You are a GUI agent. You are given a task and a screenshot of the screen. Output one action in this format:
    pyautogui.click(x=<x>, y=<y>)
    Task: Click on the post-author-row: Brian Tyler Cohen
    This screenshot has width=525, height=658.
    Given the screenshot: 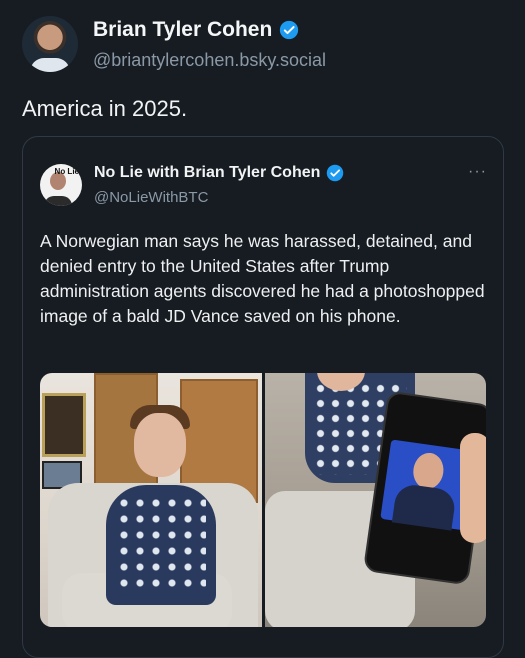 What is the action you would take?
    pyautogui.click(x=196, y=30)
    